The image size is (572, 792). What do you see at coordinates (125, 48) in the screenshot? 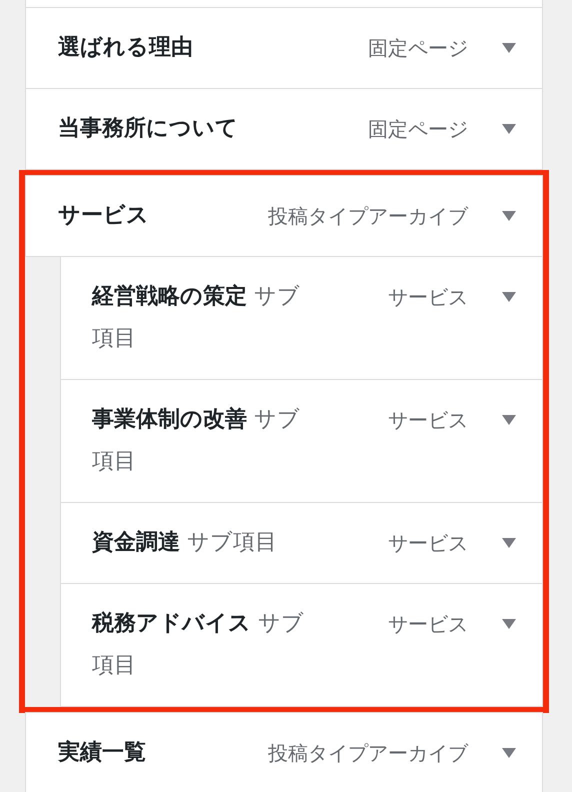
I see `menu-item-title: 選ばれる理由` at bounding box center [125, 48].